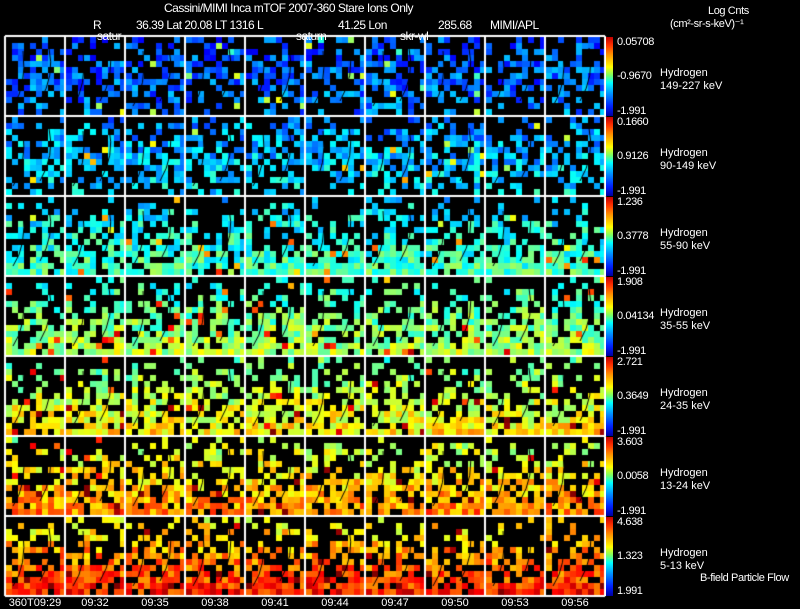  I want to click on time-tick: 09:44, so click(335, 603).